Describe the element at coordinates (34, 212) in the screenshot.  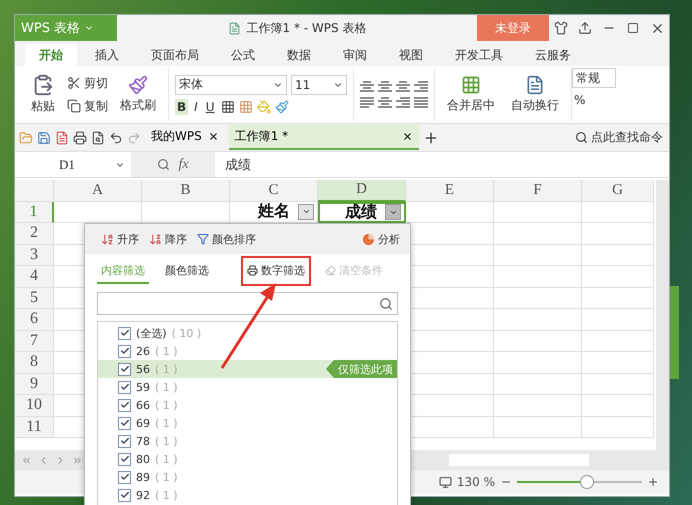
I see `row-header: 1` at that location.